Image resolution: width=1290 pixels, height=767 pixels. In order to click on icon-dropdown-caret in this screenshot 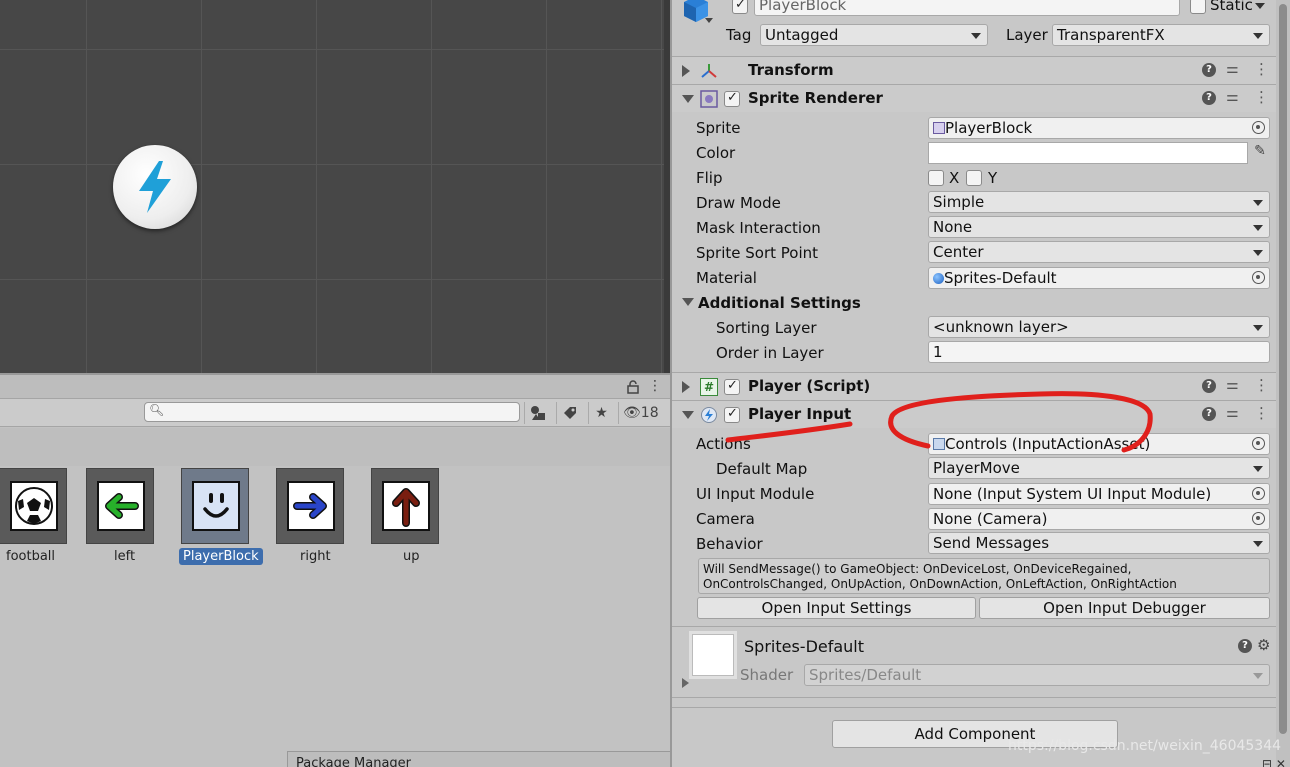, I will do `click(709, 20)`.